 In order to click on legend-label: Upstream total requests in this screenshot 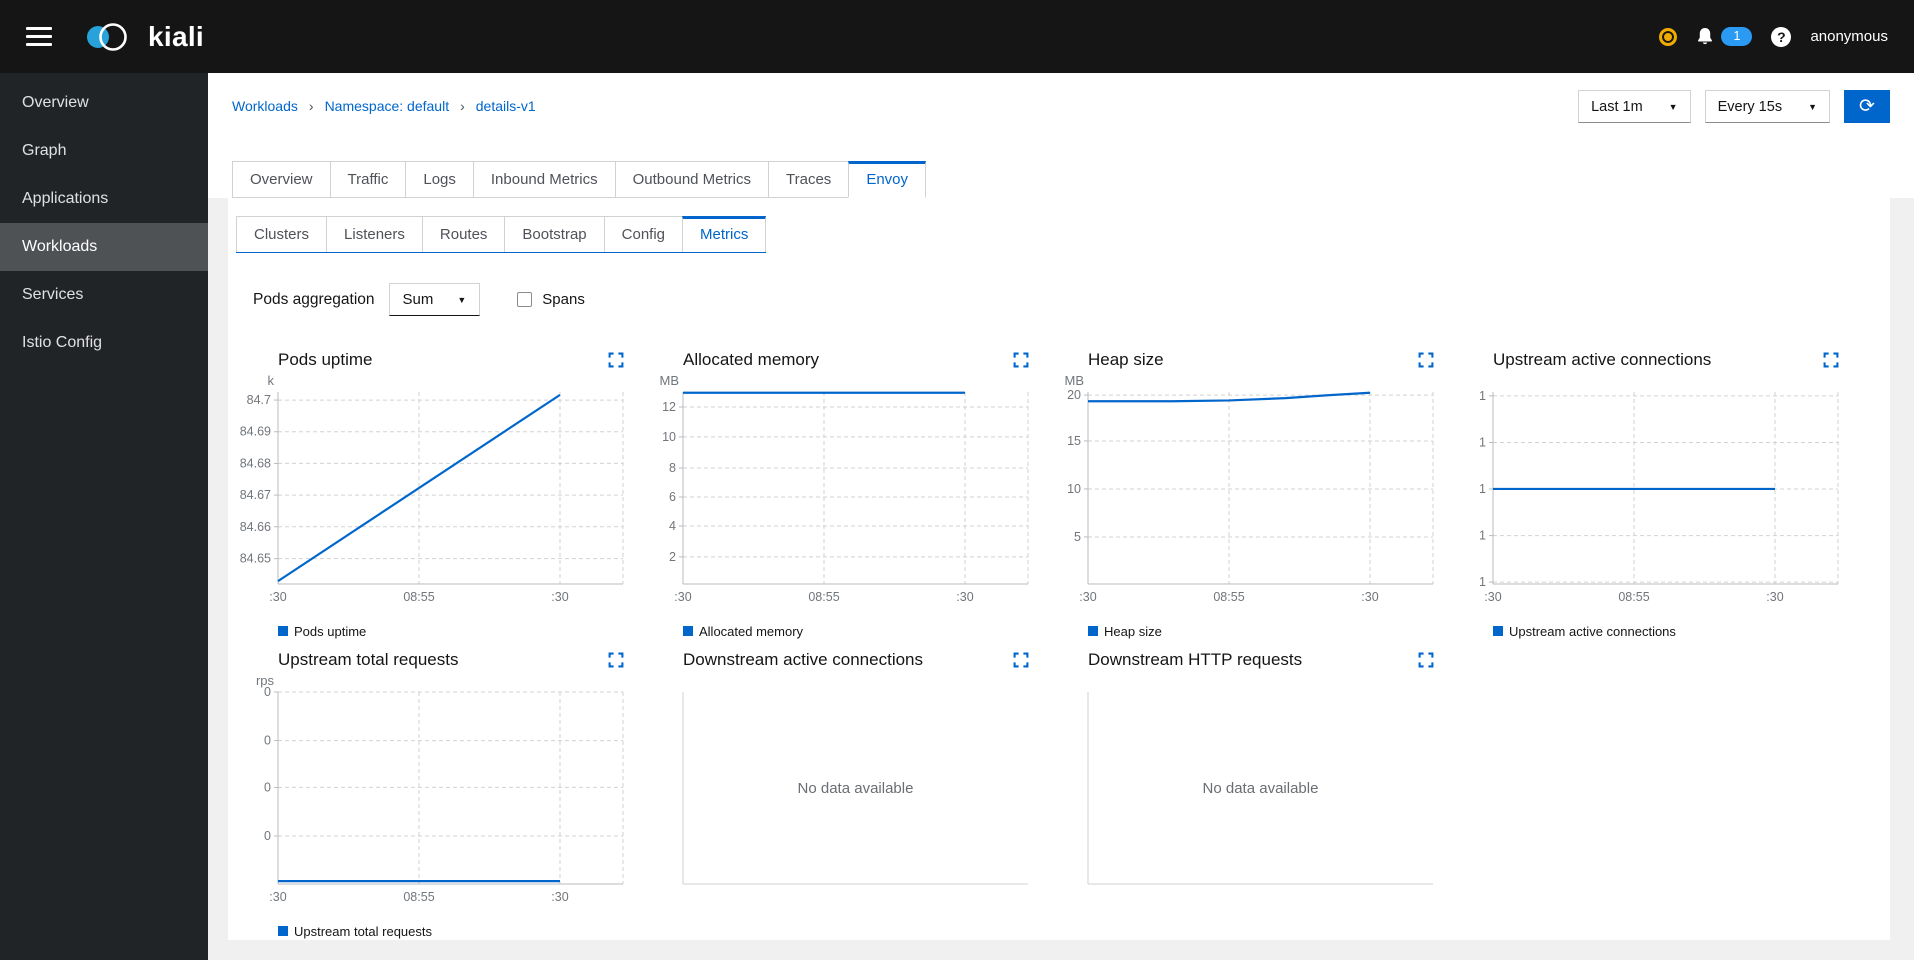, I will do `click(363, 931)`.